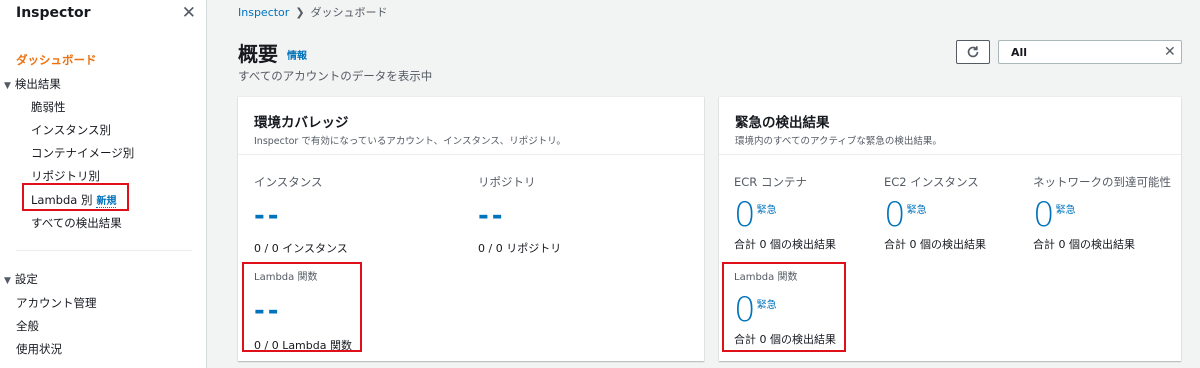 The width and height of the screenshot is (1200, 368). What do you see at coordinates (48, 107) in the screenshot?
I see `sidebar-item-vulnerabilities: 脆弱性` at bounding box center [48, 107].